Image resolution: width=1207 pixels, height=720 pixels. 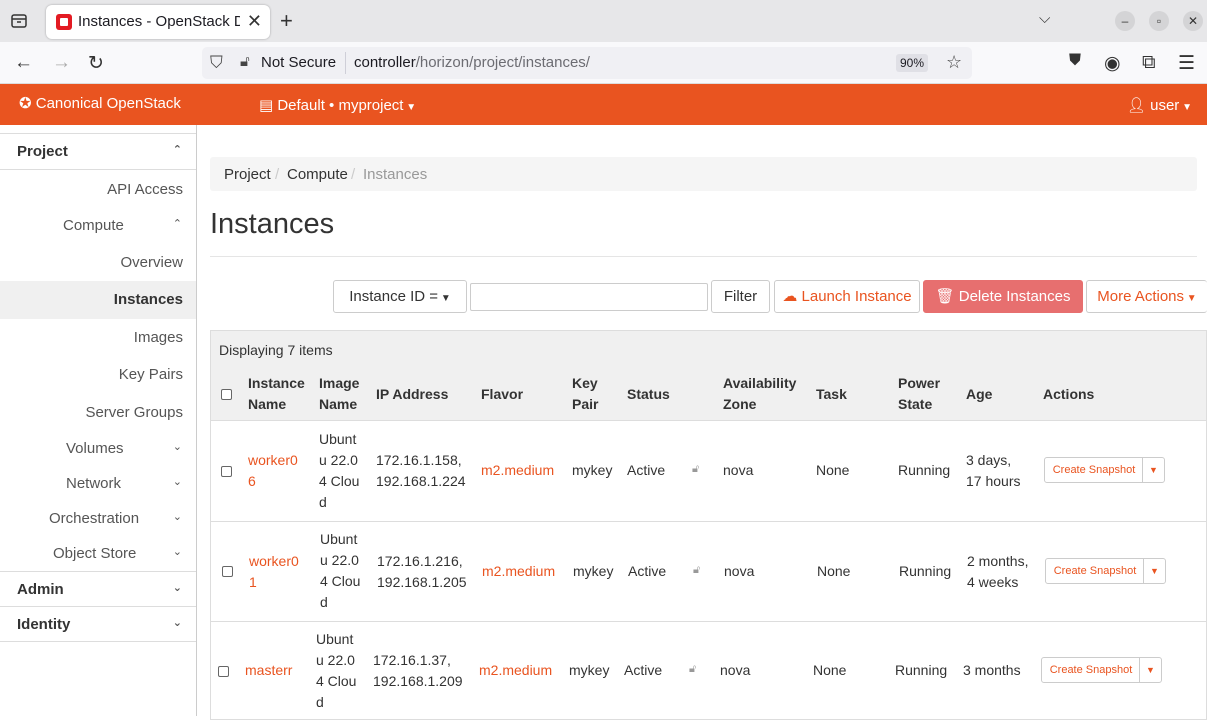 I want to click on instance-name-link: worker0 1, so click(x=274, y=572).